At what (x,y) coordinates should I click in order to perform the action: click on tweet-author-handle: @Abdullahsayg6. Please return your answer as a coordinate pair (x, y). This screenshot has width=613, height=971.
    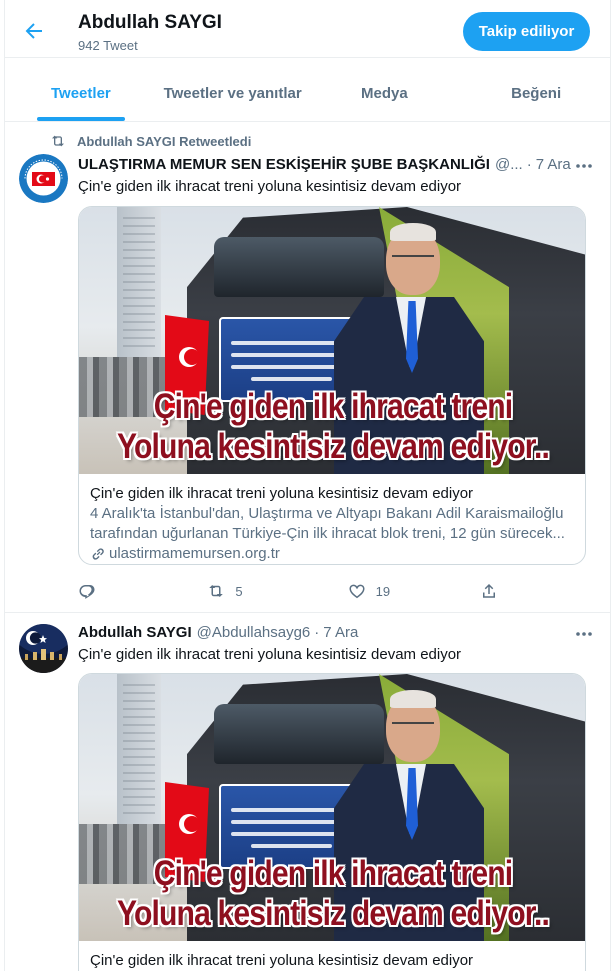
    Looking at the image, I should click on (254, 632).